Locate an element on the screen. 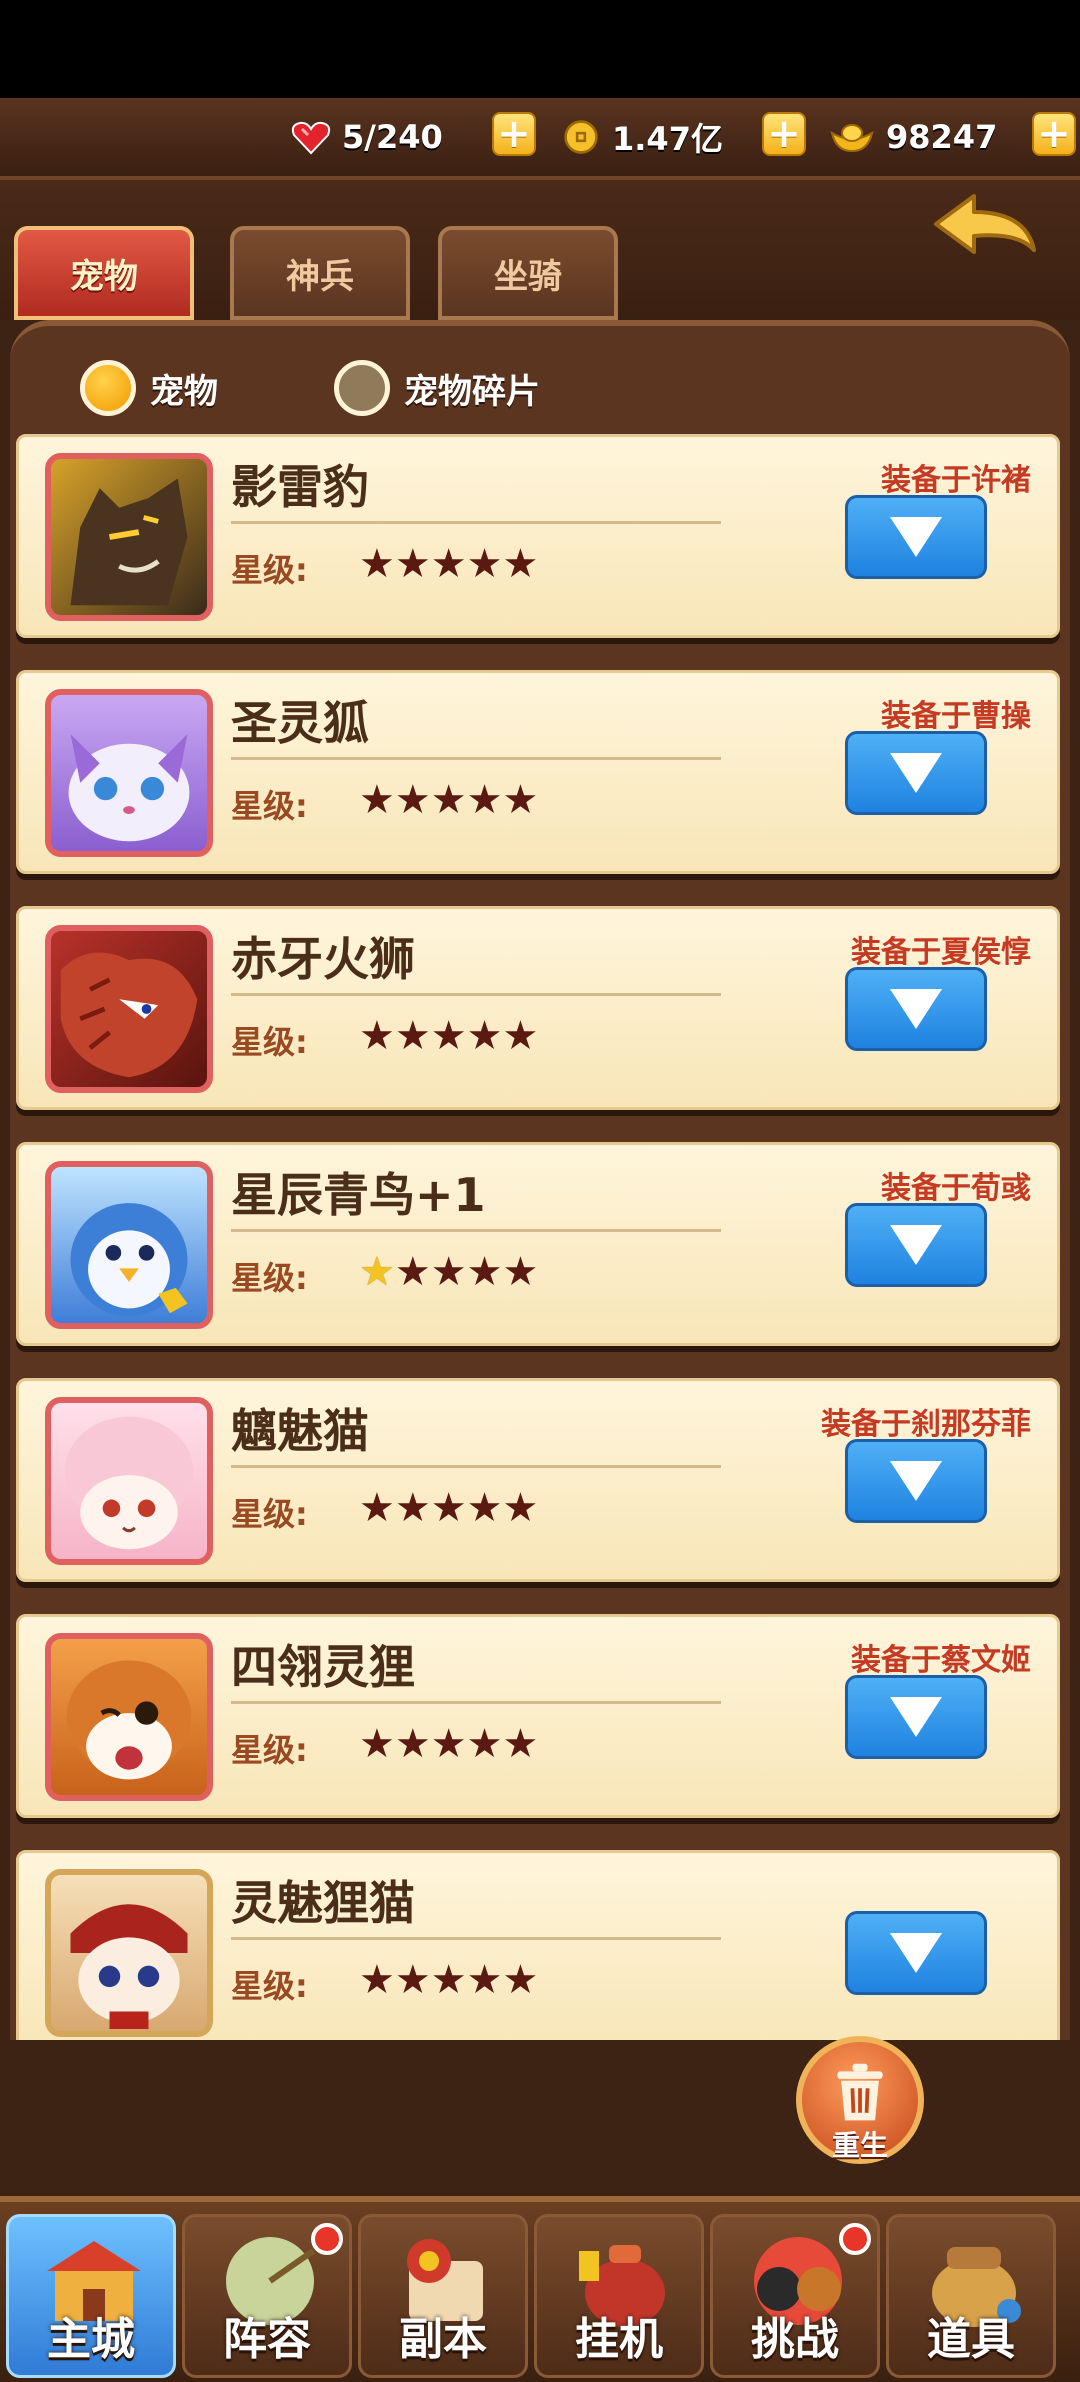 Image resolution: width=1080 pixels, height=2382 pixels. pet-card: 星辰青鸟+1 星级: ★★★★★ 装备于荀彧 is located at coordinates (538, 1244).